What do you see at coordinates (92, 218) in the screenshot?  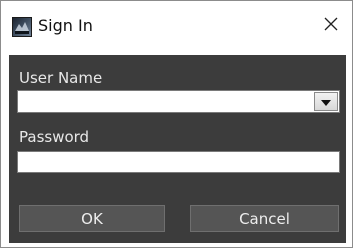 I see `ok-button: OK` at bounding box center [92, 218].